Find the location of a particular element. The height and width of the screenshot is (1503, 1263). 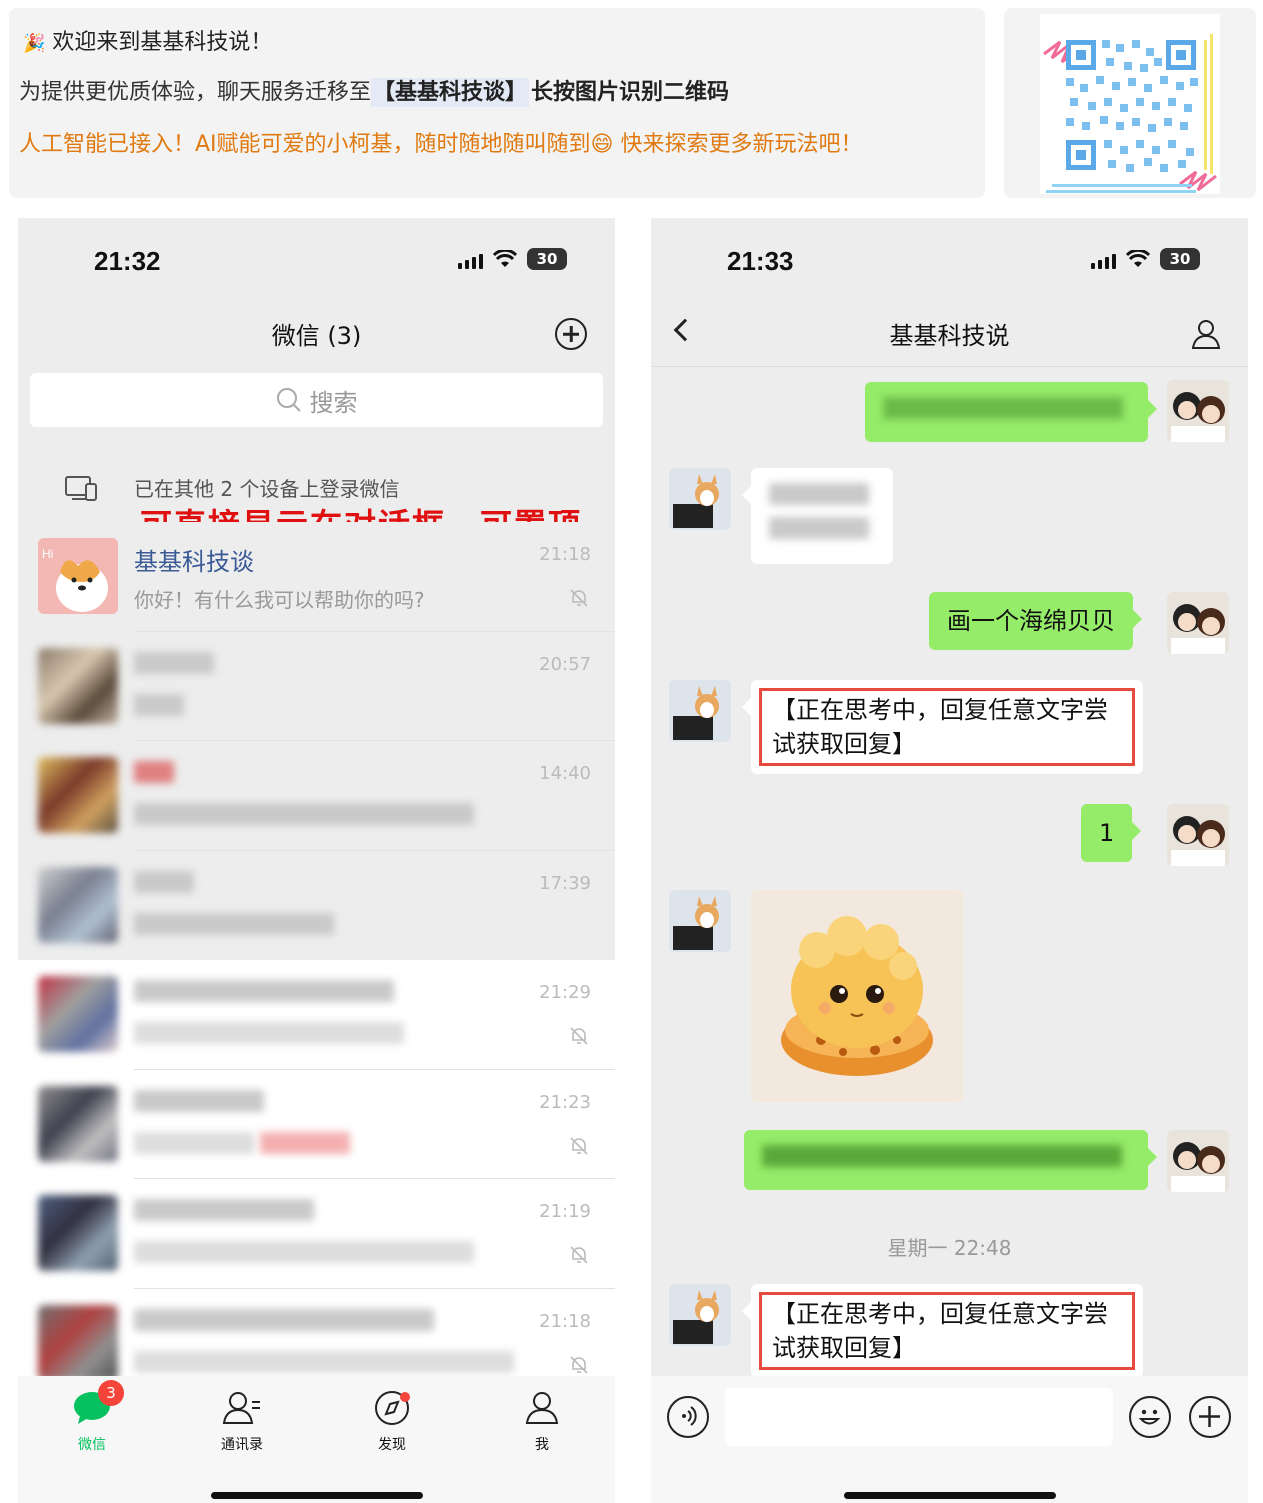

voice-icon is located at coordinates (688, 1417).